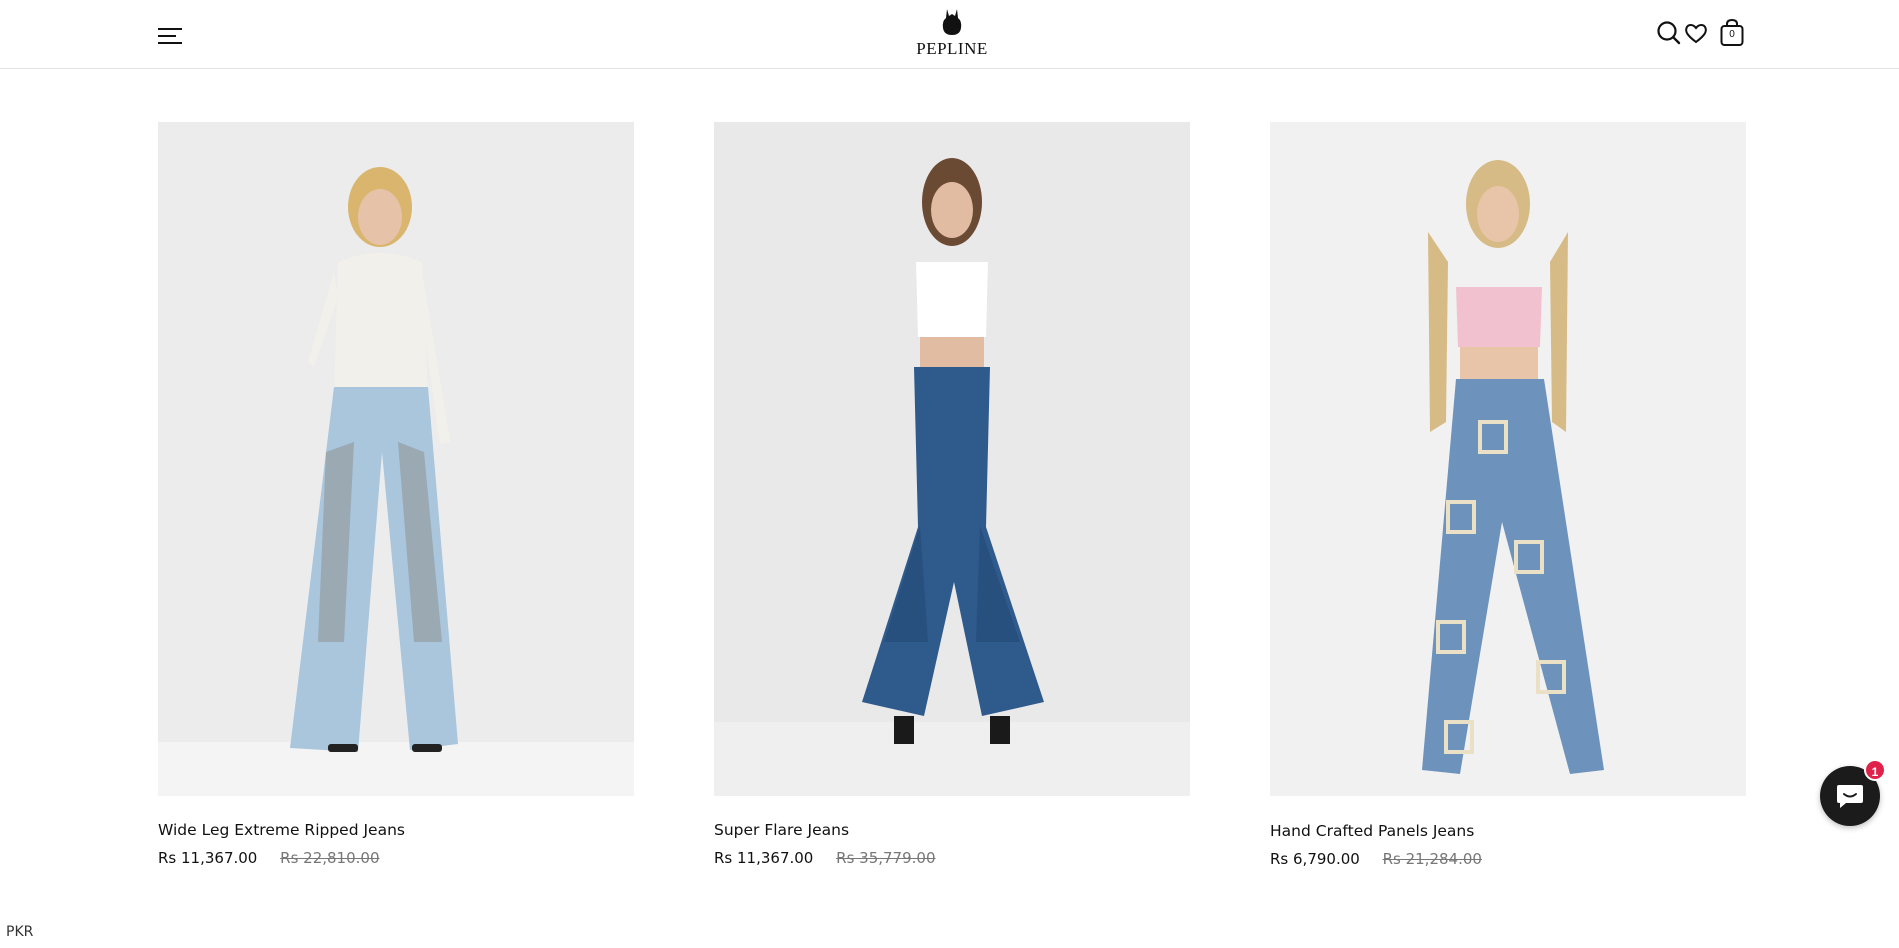  What do you see at coordinates (952, 830) in the screenshot?
I see `product-title: Super Flare Jeans` at bounding box center [952, 830].